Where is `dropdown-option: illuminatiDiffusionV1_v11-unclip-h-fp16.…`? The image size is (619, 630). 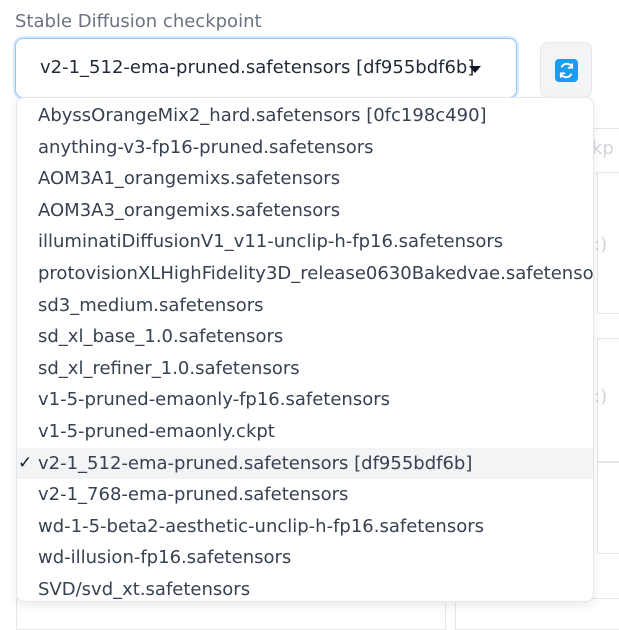
dropdown-option: illuminatiDiffusionV1_v11-unclip-h-fp16.… is located at coordinates (305, 242).